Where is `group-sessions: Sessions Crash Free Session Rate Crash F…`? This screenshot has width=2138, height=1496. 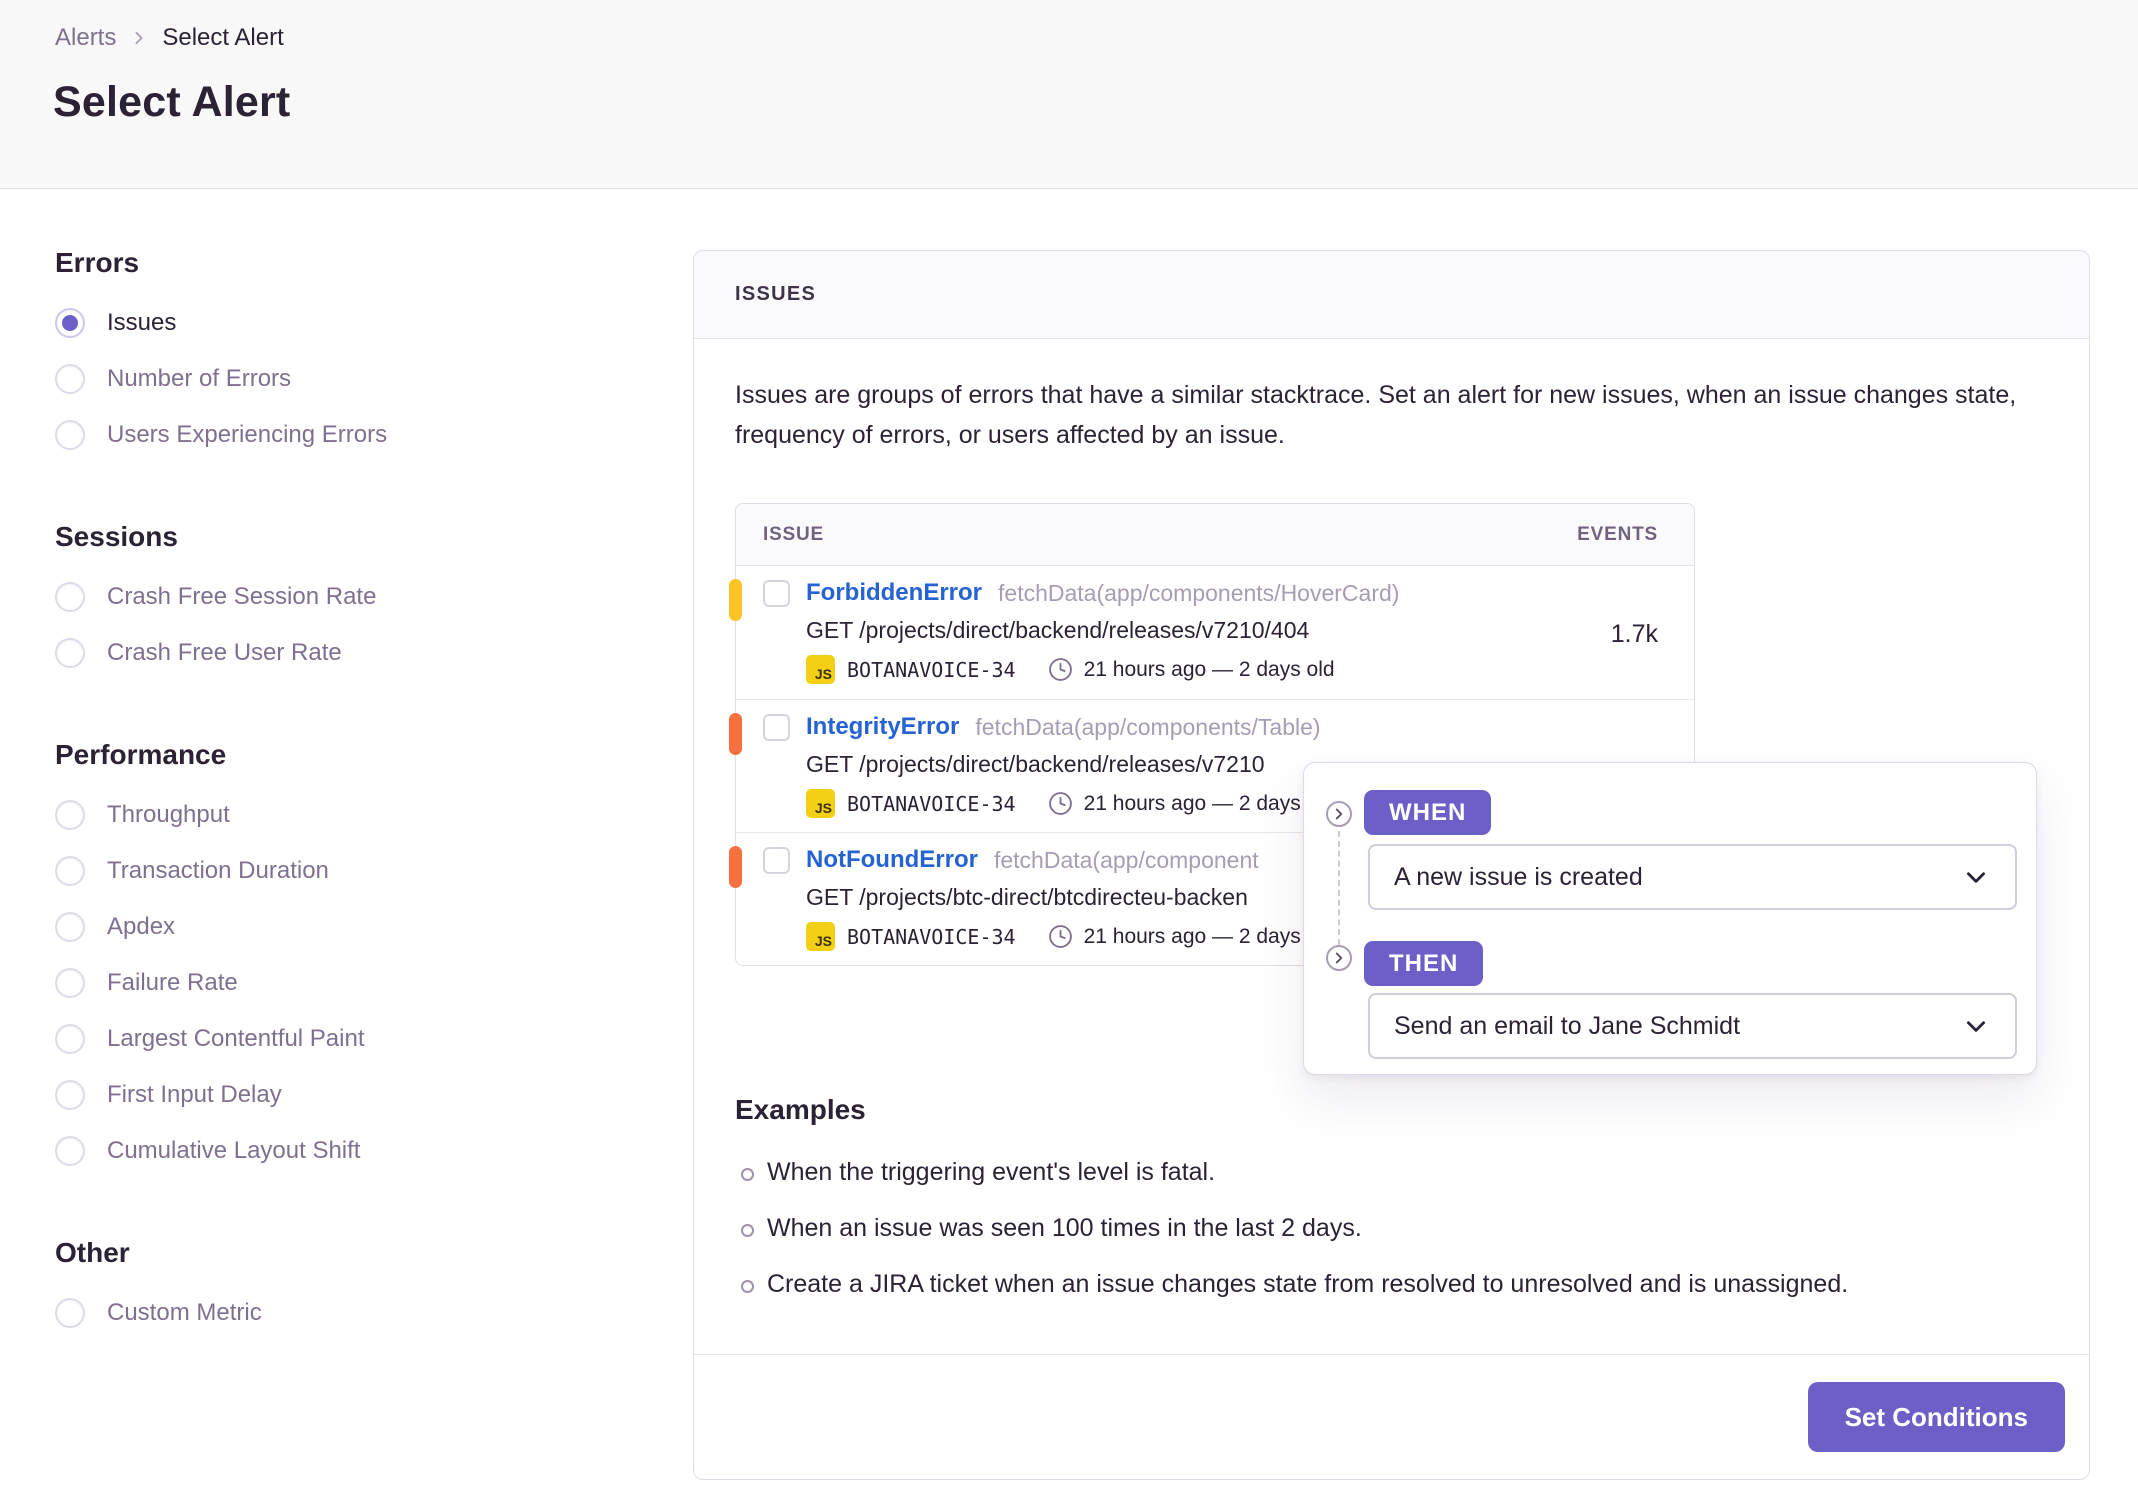
group-sessions: Sessions Crash Free Session Rate Crash F… is located at coordinates (350, 601).